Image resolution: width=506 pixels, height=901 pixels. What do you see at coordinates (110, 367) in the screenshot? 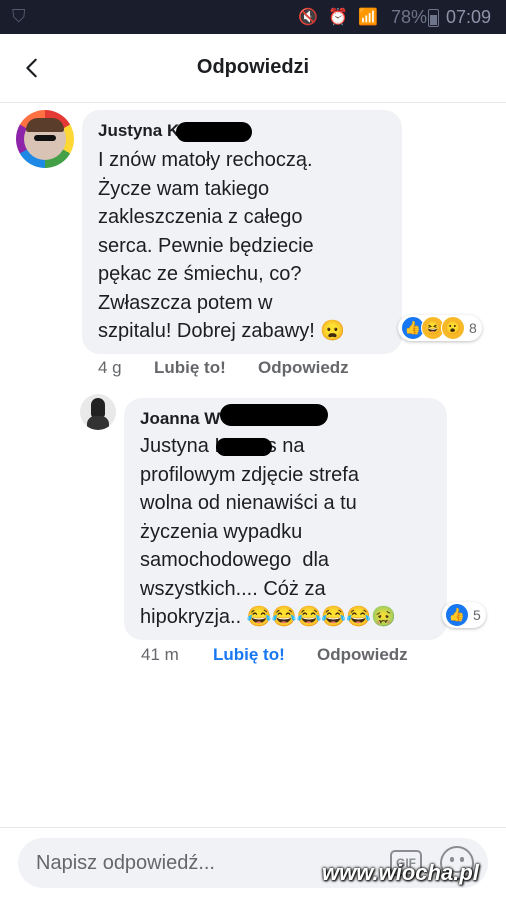
I see `comment-time: 4 g` at bounding box center [110, 367].